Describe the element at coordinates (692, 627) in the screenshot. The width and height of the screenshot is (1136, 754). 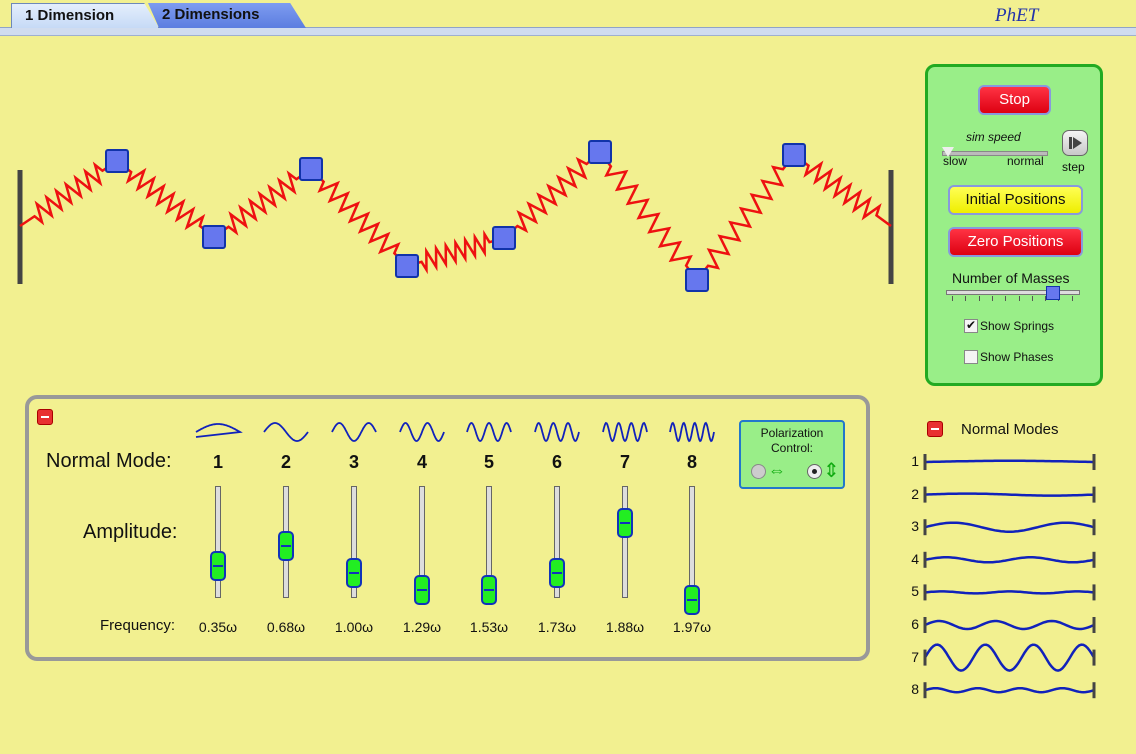
I see `mode-8-frequency: 1.97ω` at that location.